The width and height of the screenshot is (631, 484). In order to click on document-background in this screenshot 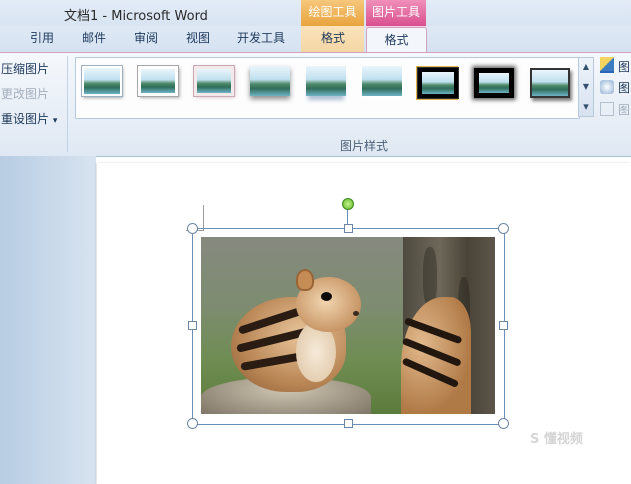, I will do `click(48, 320)`.